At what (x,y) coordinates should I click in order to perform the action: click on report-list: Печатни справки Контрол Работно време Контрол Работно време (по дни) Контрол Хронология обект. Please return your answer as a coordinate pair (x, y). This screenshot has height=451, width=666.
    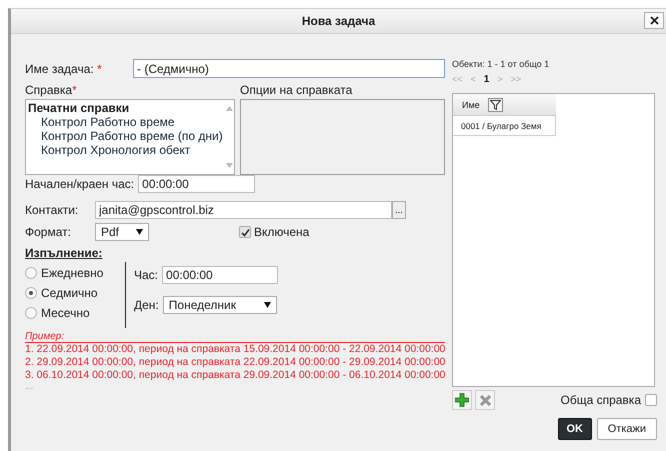
    Looking at the image, I should click on (130, 137).